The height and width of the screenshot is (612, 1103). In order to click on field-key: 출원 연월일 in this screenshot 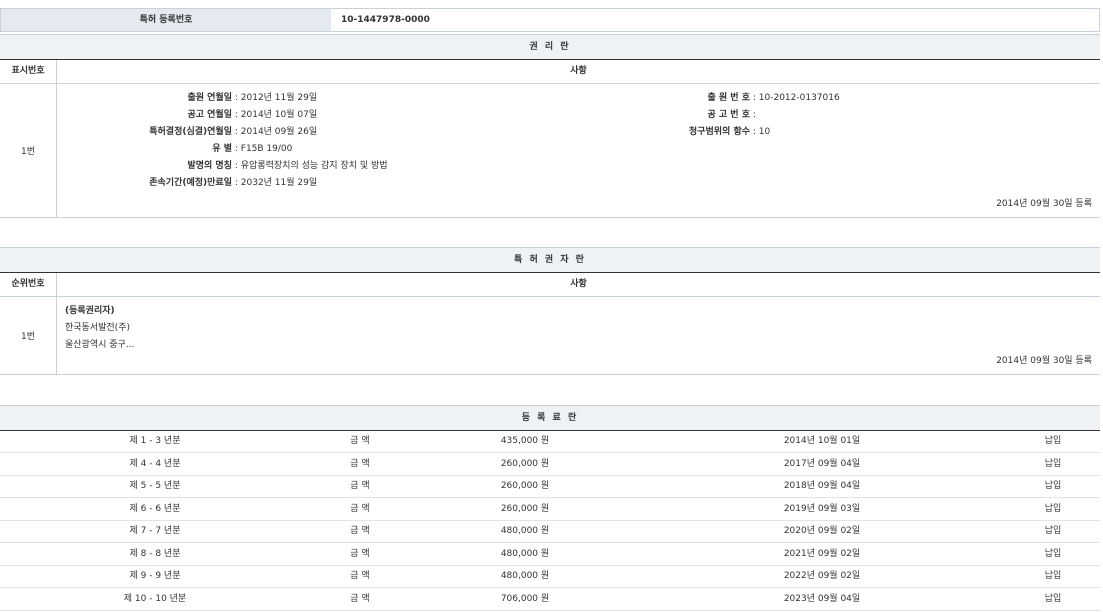, I will do `click(144, 98)`.